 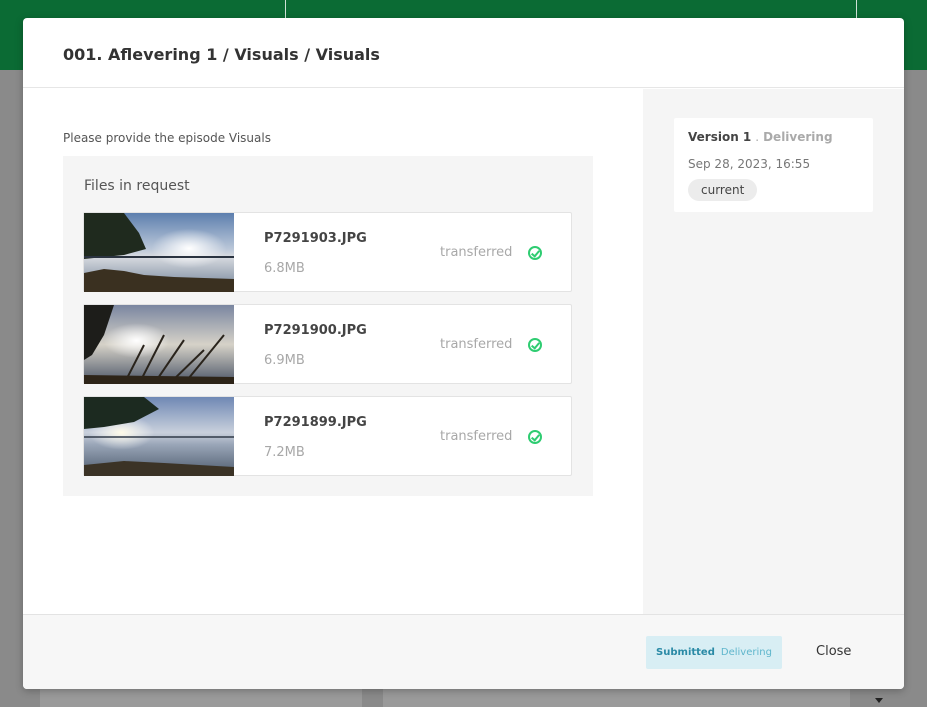 I want to click on version-state: Delivering, so click(x=798, y=137).